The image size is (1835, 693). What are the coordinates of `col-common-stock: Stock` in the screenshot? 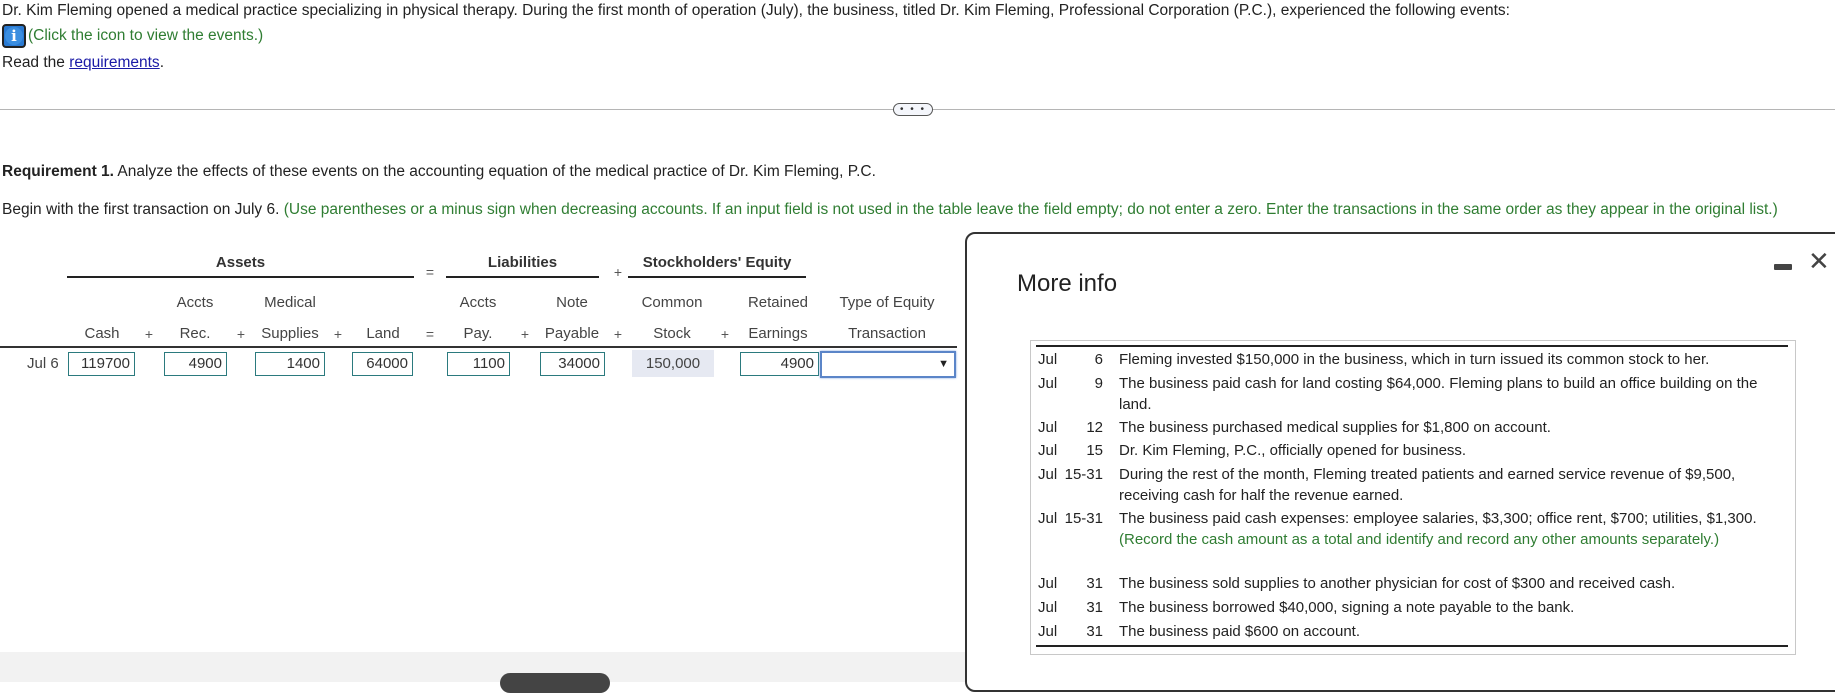 It's located at (672, 333).